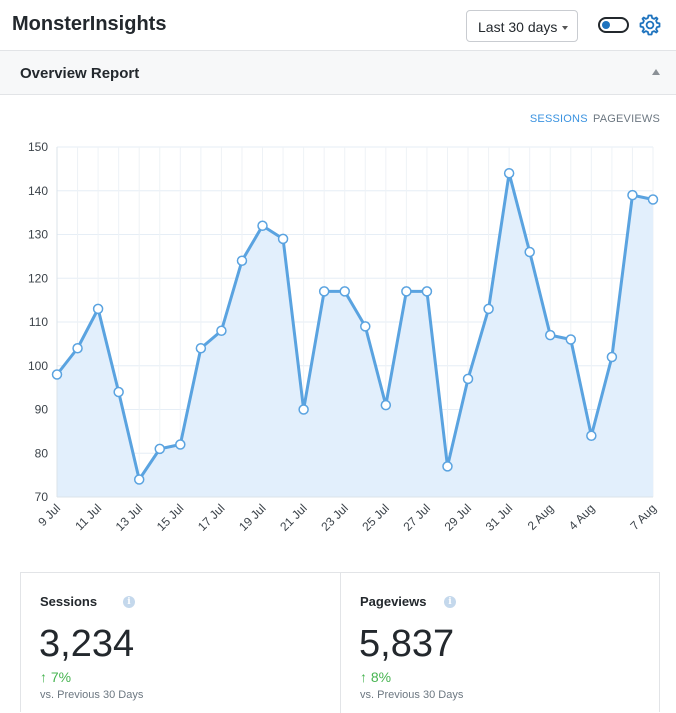 The height and width of the screenshot is (713, 676). What do you see at coordinates (644, 517) in the screenshot?
I see `x-tick-label: 7 Aug` at bounding box center [644, 517].